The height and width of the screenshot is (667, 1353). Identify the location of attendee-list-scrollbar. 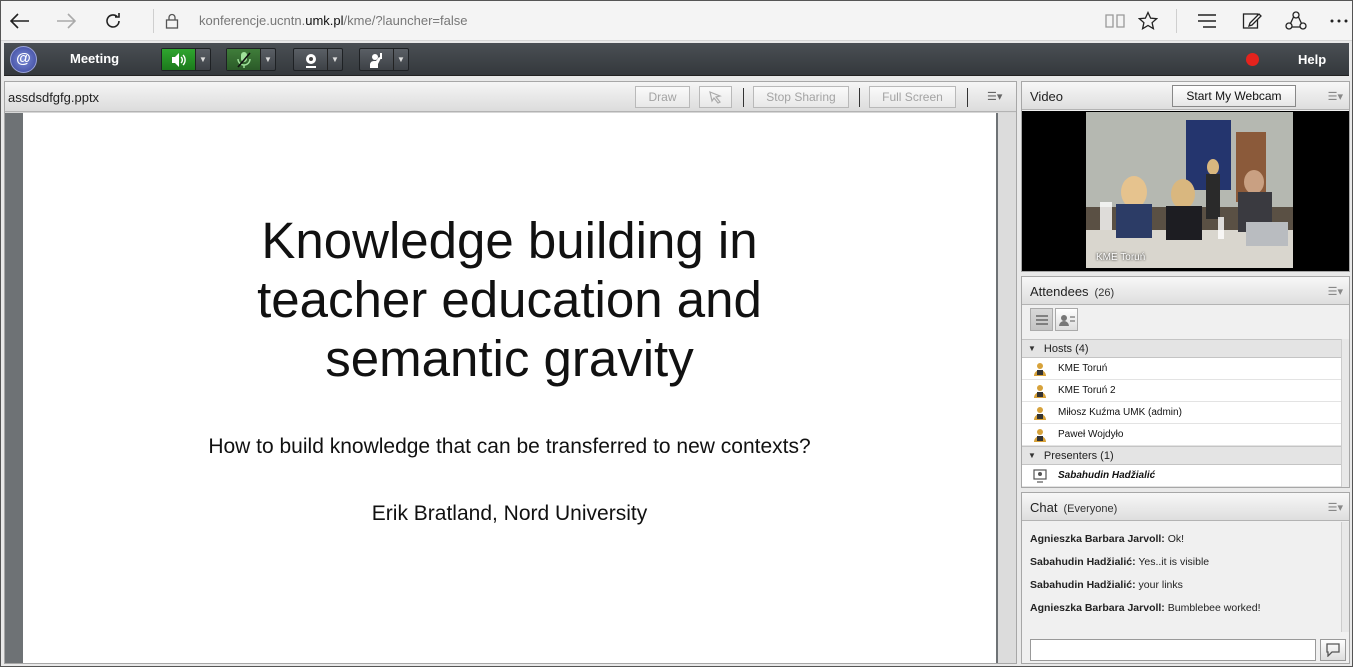
(1345, 413).